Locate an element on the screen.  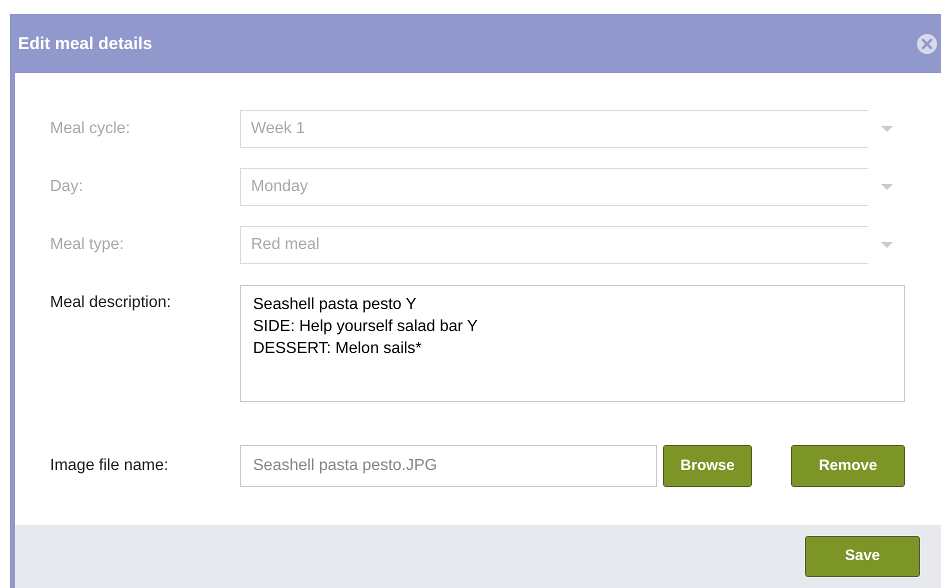
description-field: Seashell pasta pesto Y SIDE: Help yourself salad bar Y DESSERT: Melon sails* is located at coordinates (572, 343).